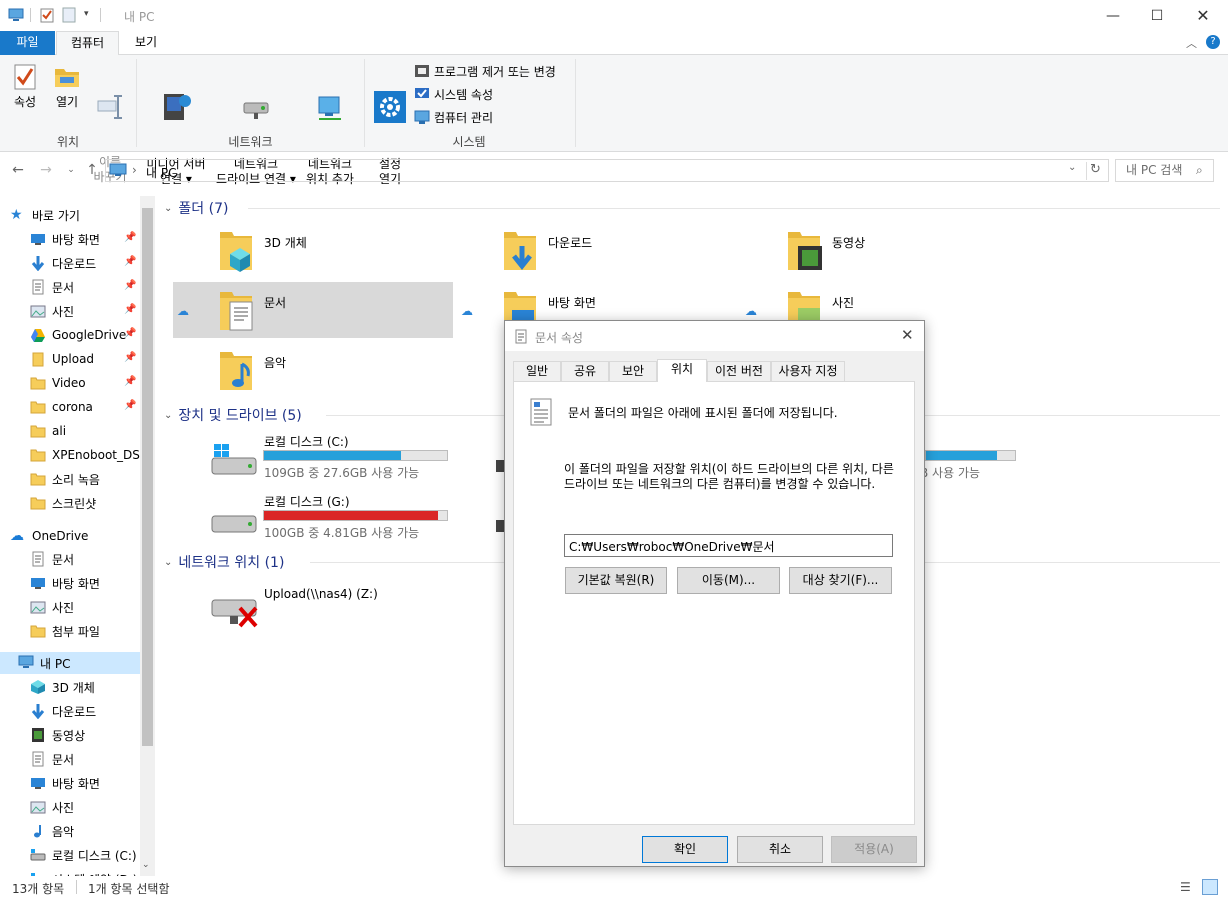 The image size is (1228, 900). I want to click on computer-management-icon, so click(422, 117).